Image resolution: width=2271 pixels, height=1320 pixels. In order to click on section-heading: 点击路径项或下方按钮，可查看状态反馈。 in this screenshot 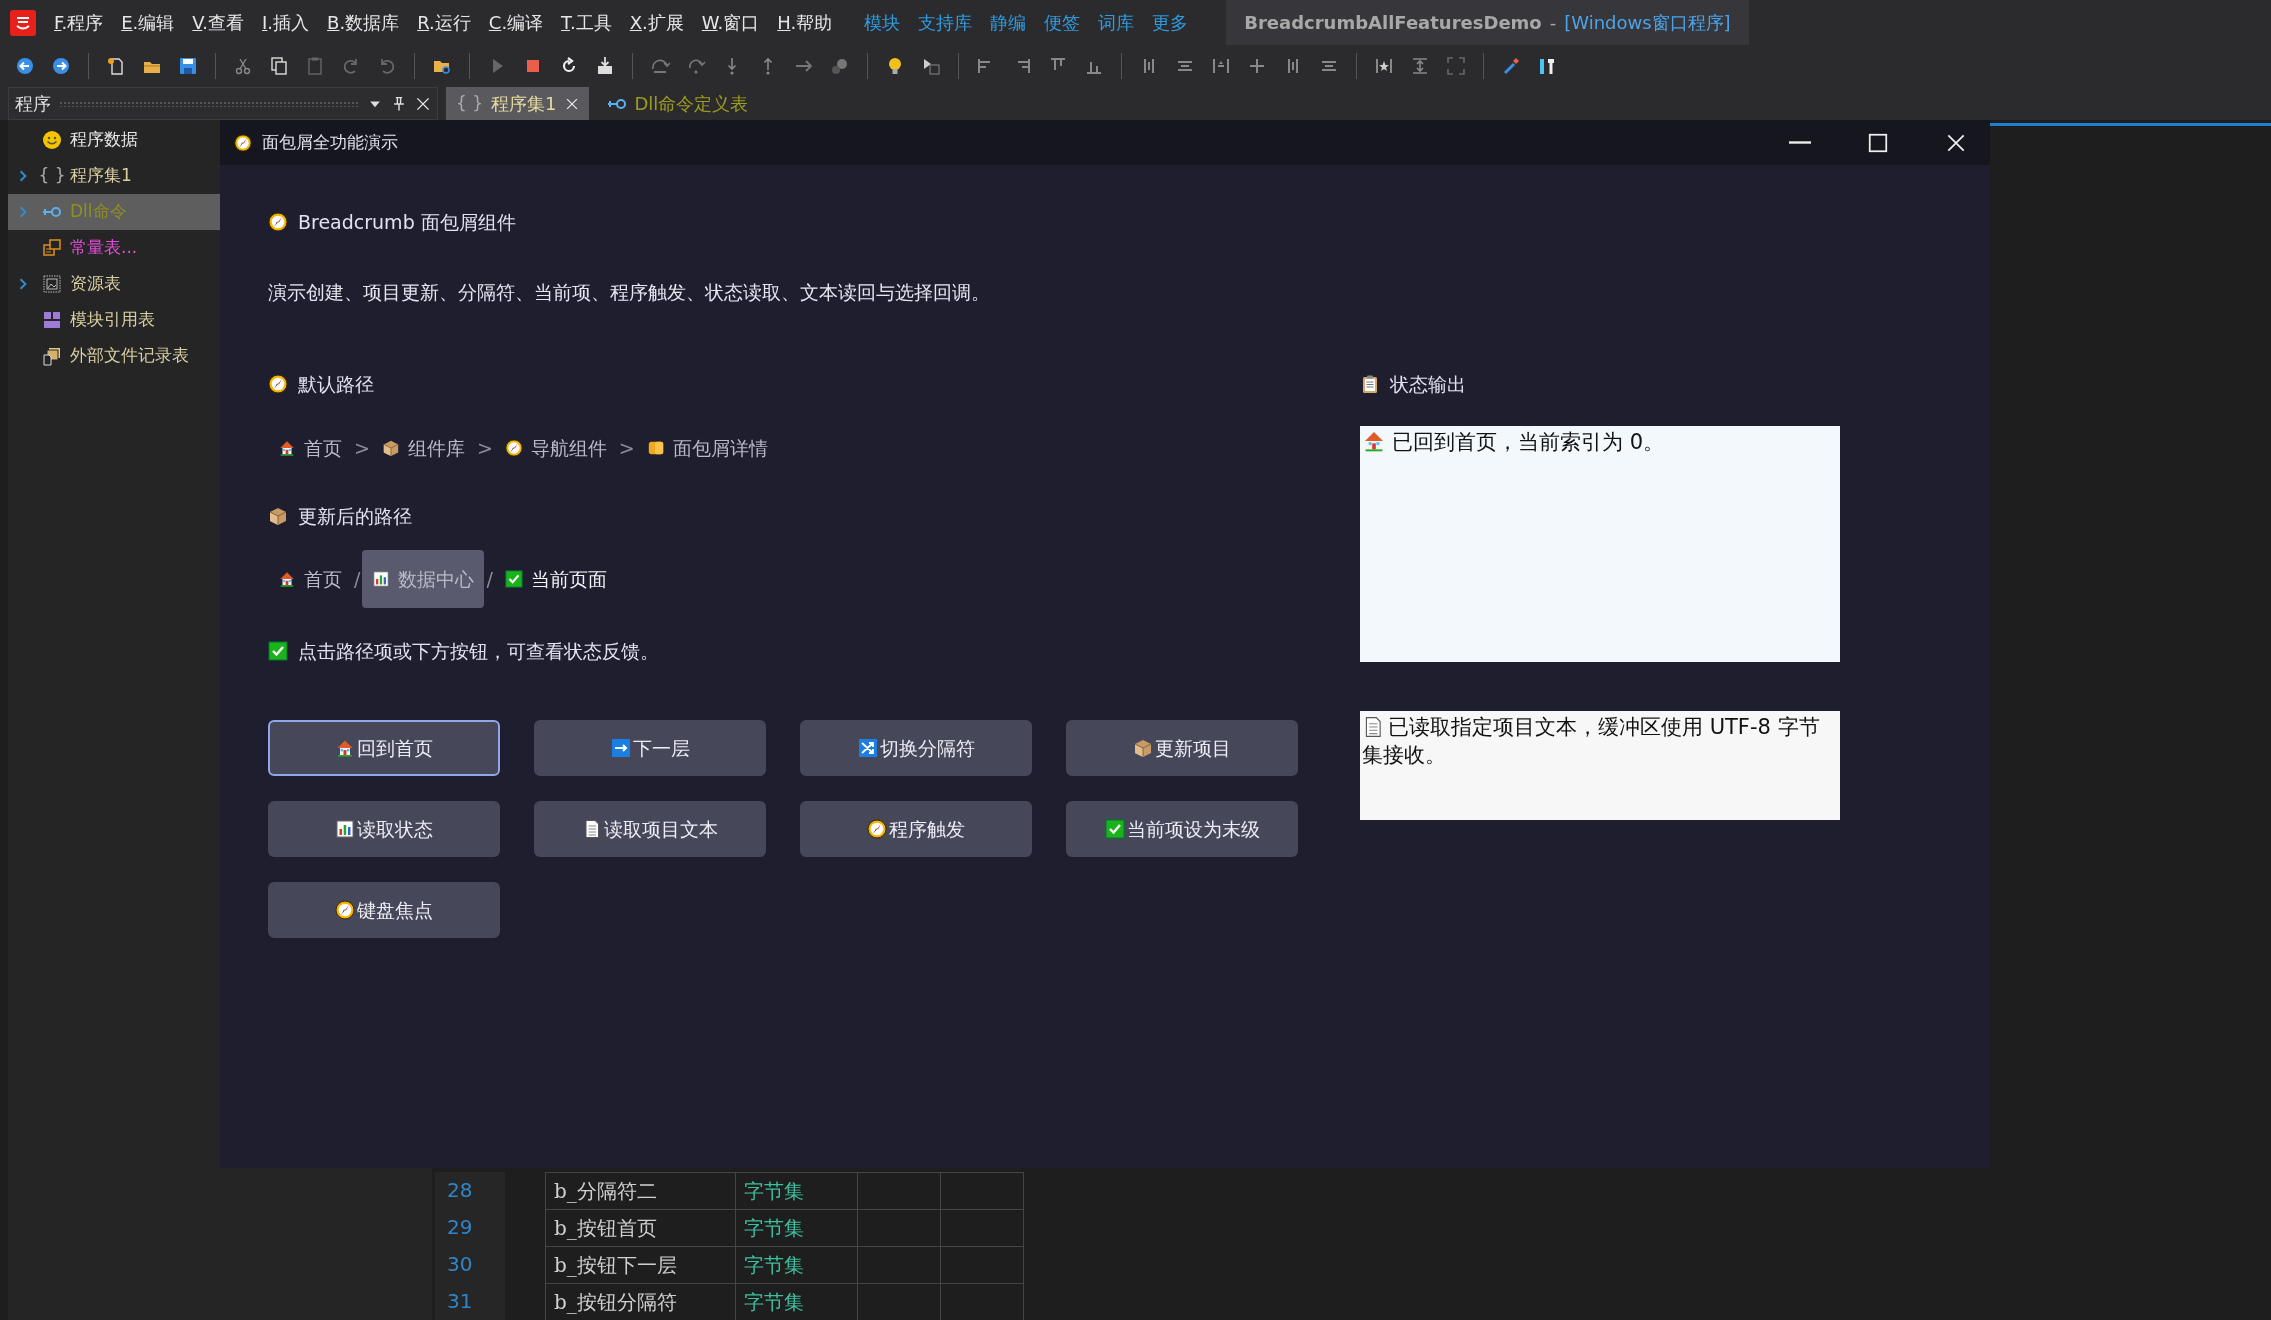, I will do `click(478, 651)`.